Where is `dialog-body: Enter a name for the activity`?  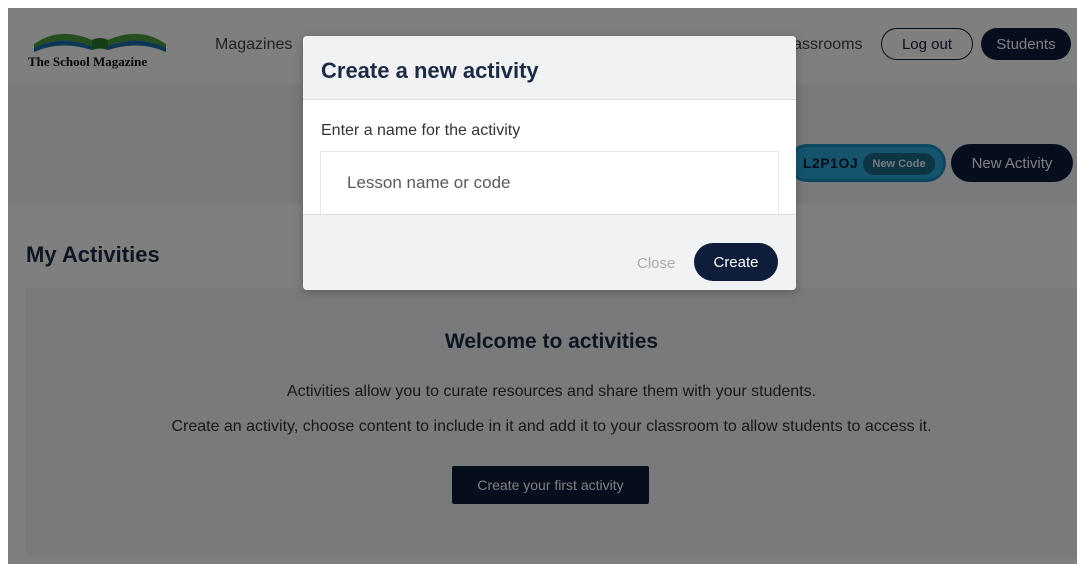
dialog-body: Enter a name for the activity is located at coordinates (549, 157).